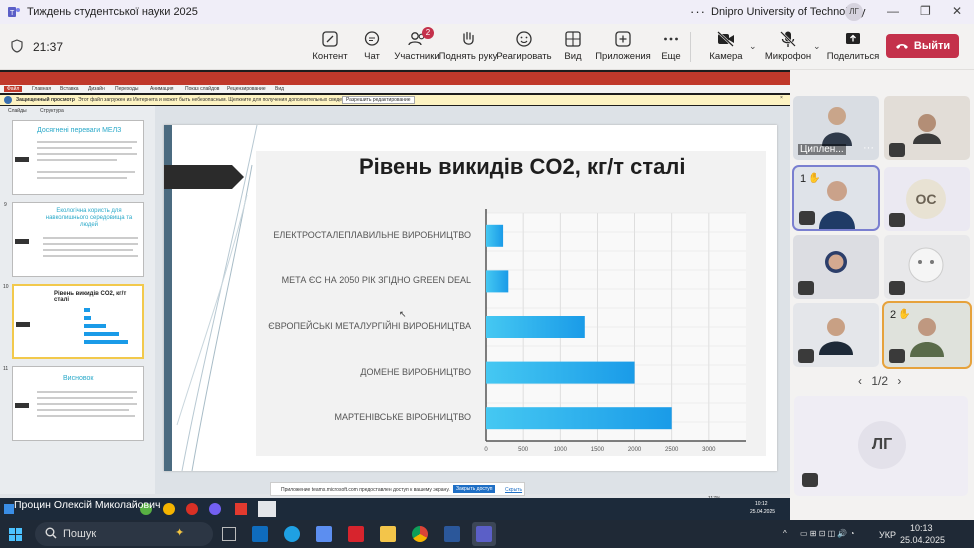 This screenshot has height=548, width=974. I want to click on restore-button: ❐, so click(925, 11).